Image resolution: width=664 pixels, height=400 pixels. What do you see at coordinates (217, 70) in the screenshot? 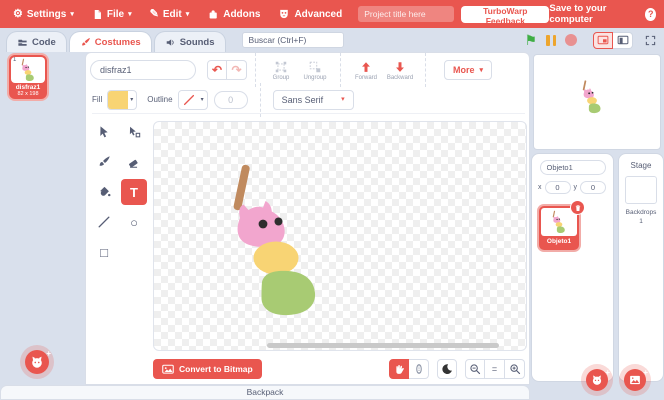
I see `undo-button: ↶` at bounding box center [217, 70].